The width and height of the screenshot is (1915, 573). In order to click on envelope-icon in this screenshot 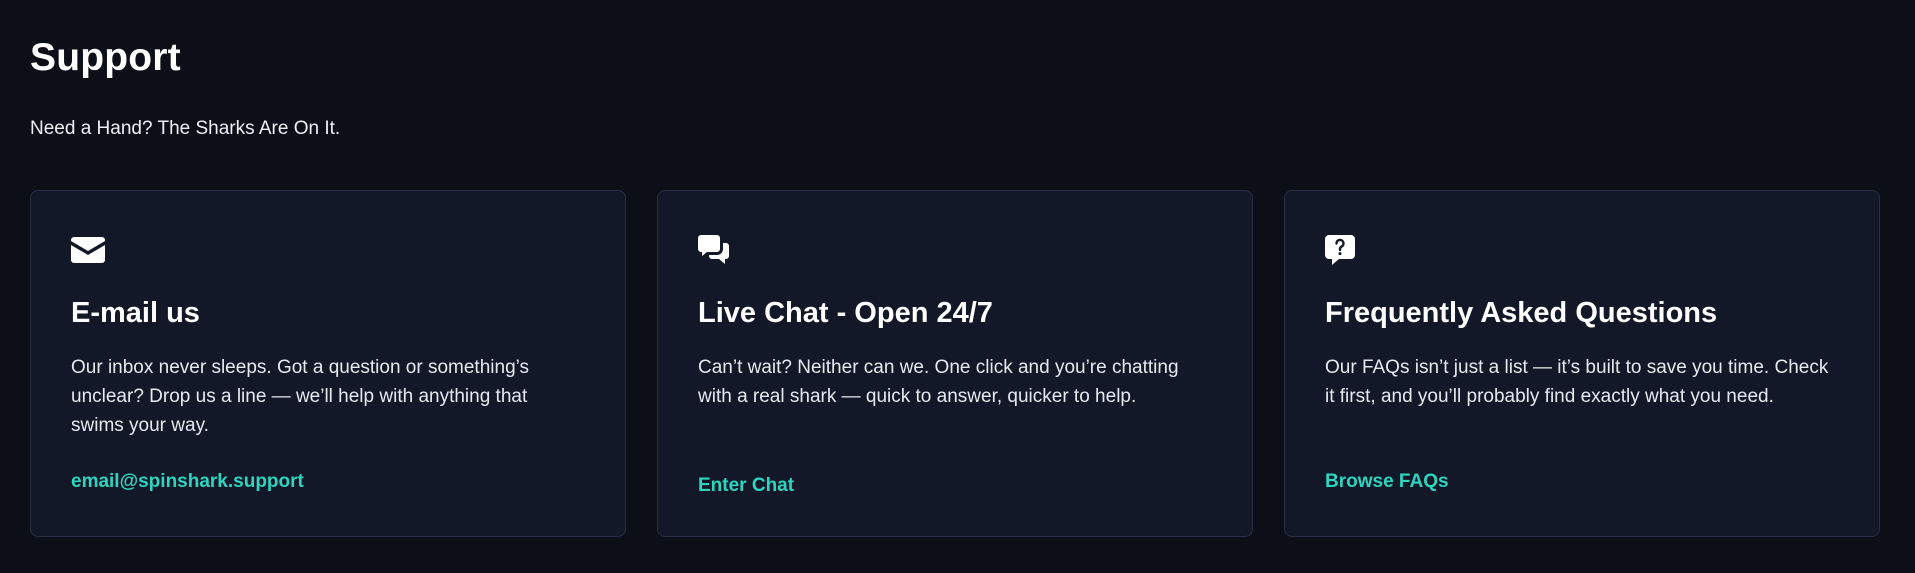, I will do `click(88, 251)`.